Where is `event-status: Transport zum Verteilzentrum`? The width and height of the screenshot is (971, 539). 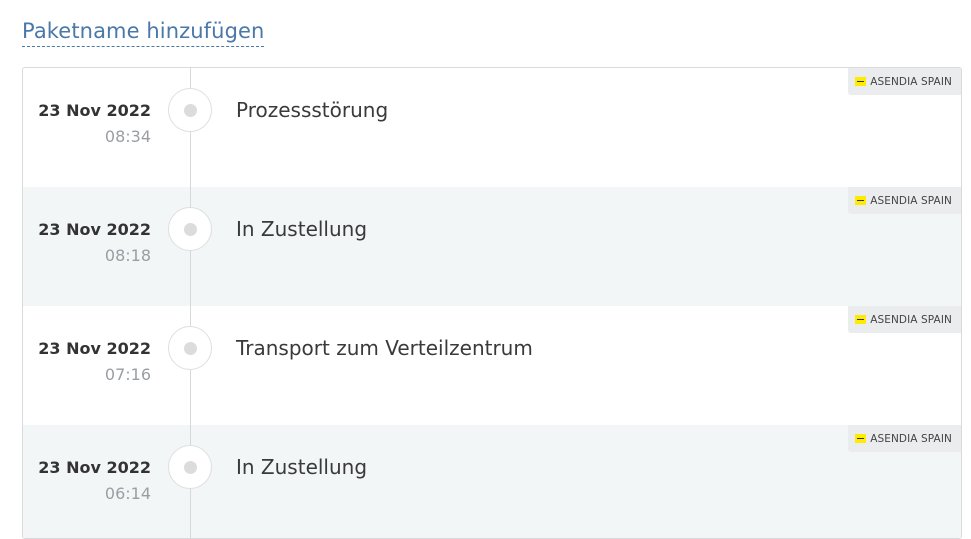
event-status: Transport zum Verteilzentrum is located at coordinates (384, 348).